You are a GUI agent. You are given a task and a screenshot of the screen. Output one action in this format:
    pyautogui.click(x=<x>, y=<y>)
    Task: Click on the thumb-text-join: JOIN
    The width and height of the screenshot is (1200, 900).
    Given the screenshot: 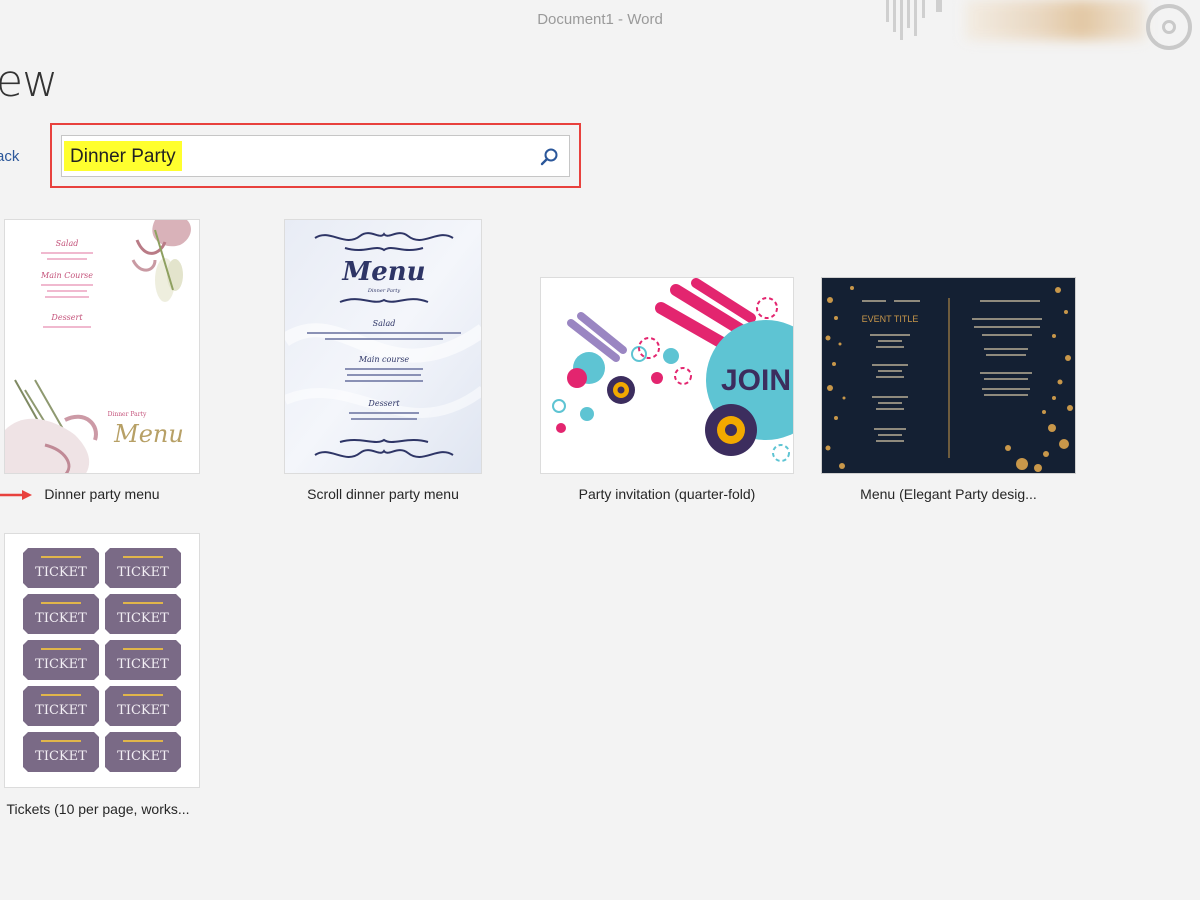 What is the action you would take?
    pyautogui.click(x=756, y=380)
    